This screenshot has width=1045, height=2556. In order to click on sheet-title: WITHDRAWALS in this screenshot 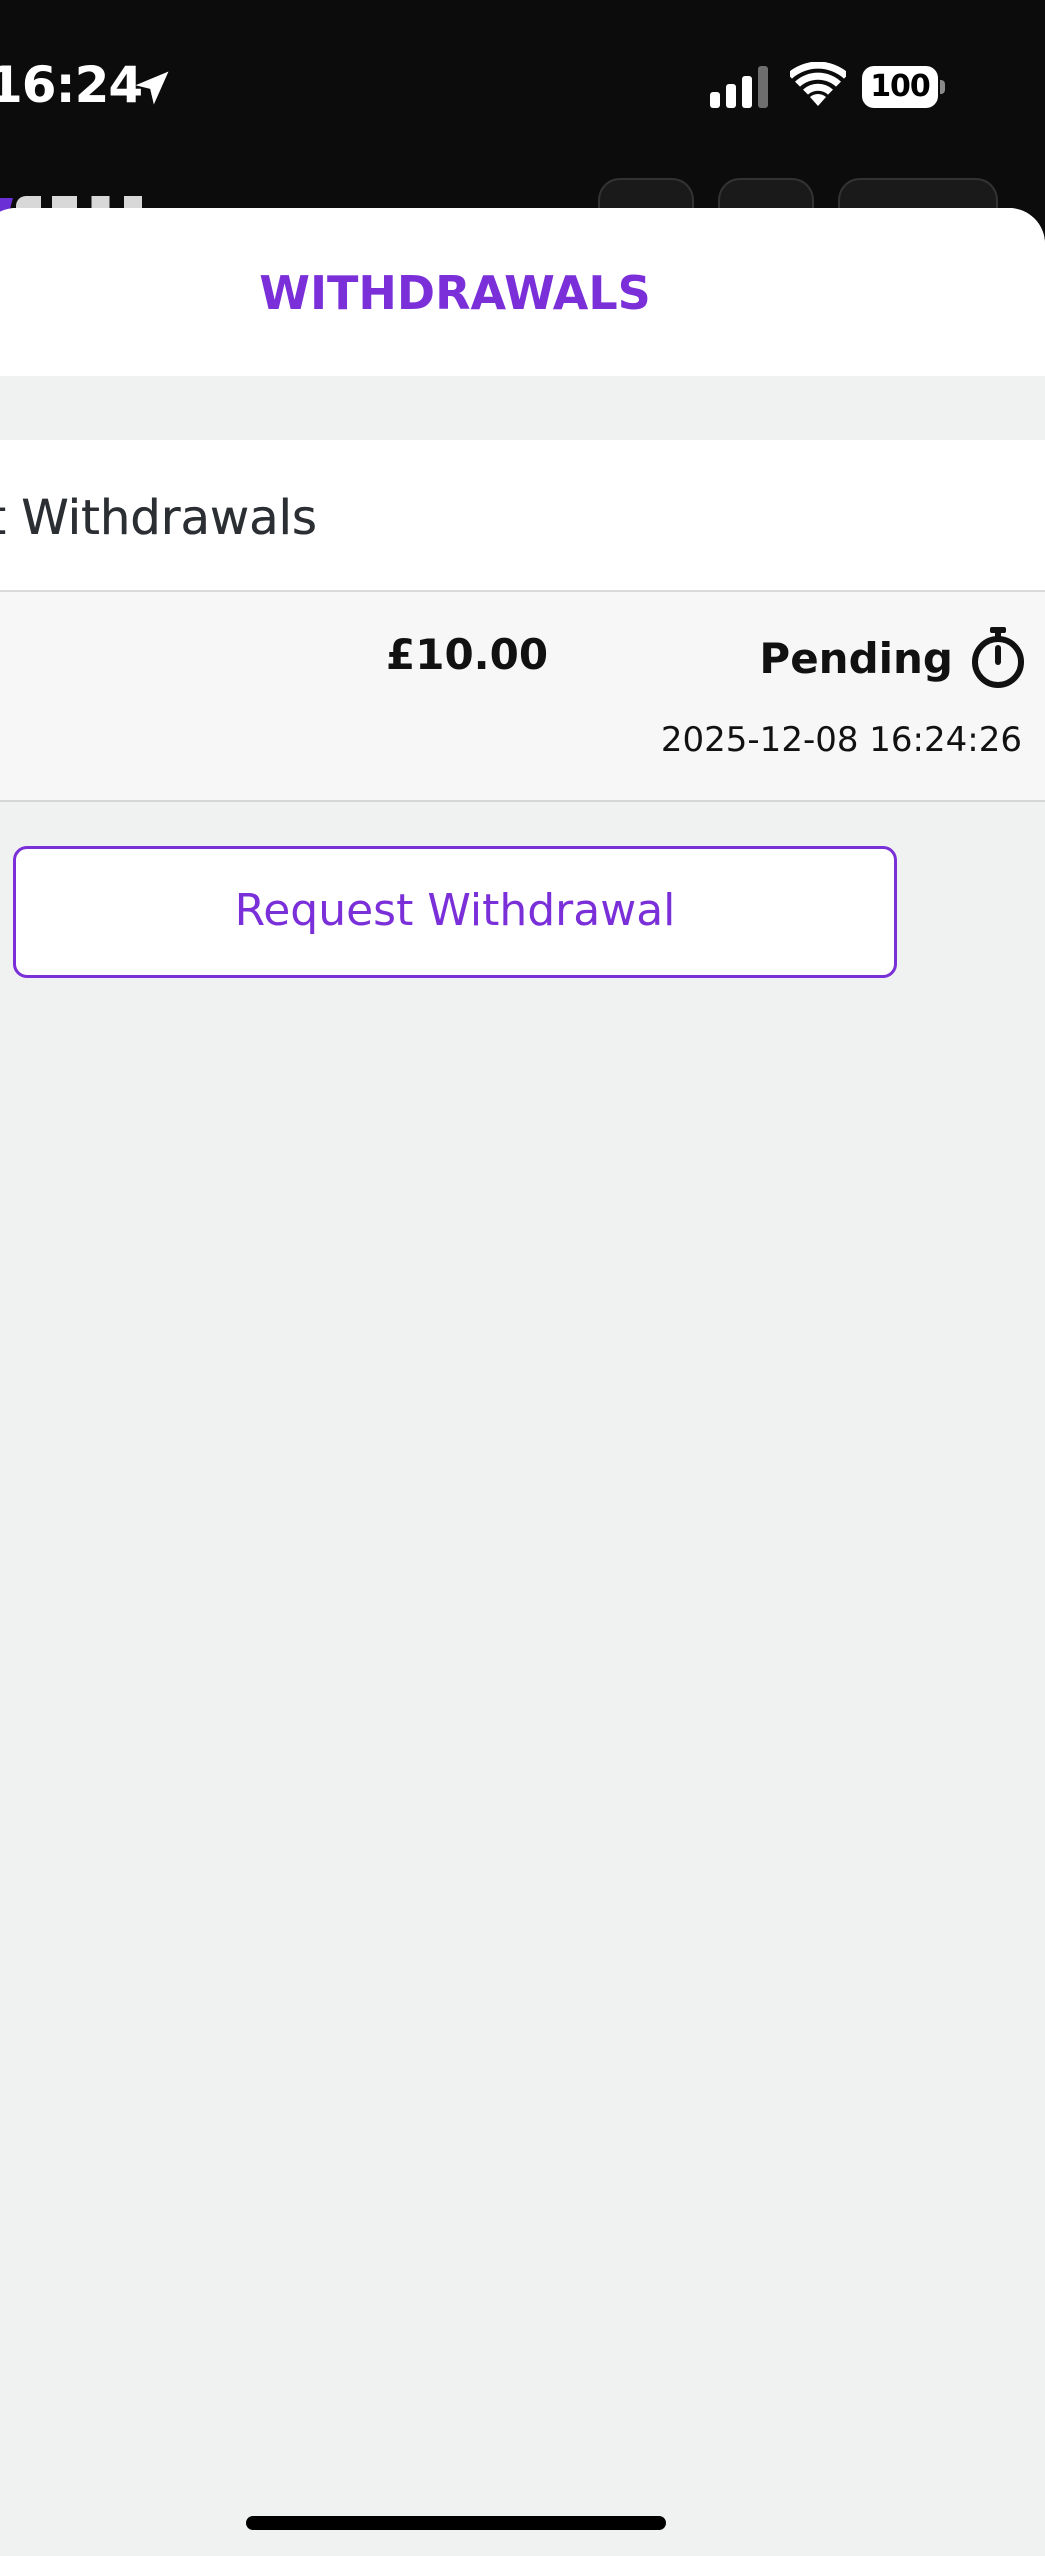, I will do `click(455, 293)`.